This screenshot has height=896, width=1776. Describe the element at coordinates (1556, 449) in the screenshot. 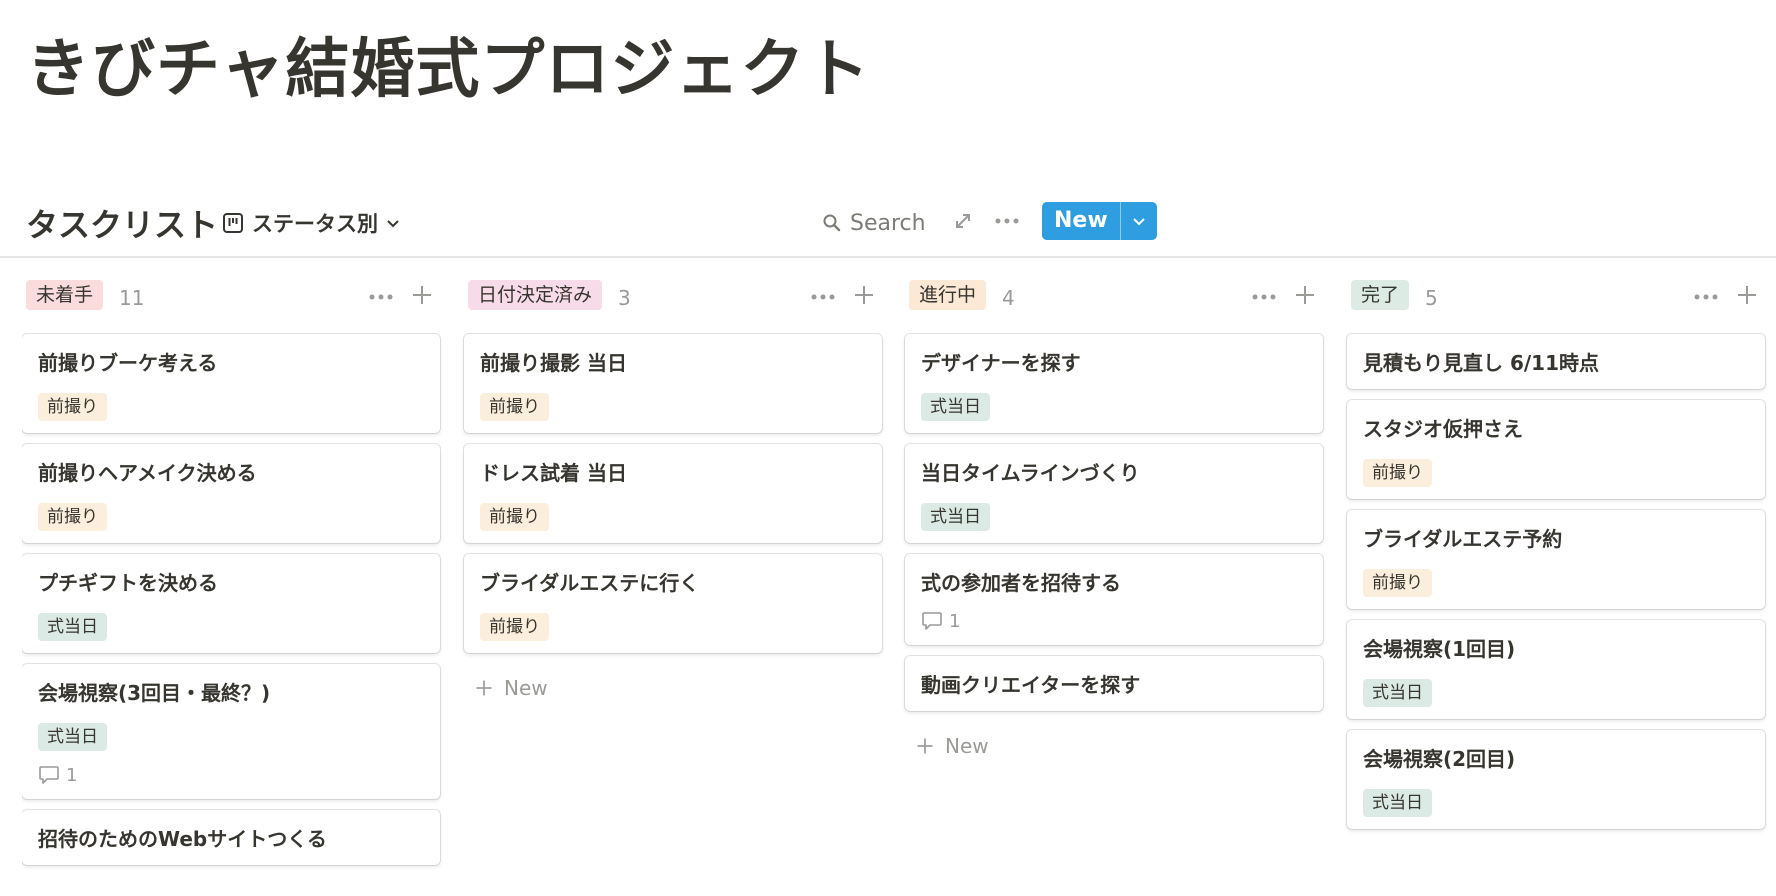

I see `task-card: スタジオ仮押さえ前撮り` at that location.